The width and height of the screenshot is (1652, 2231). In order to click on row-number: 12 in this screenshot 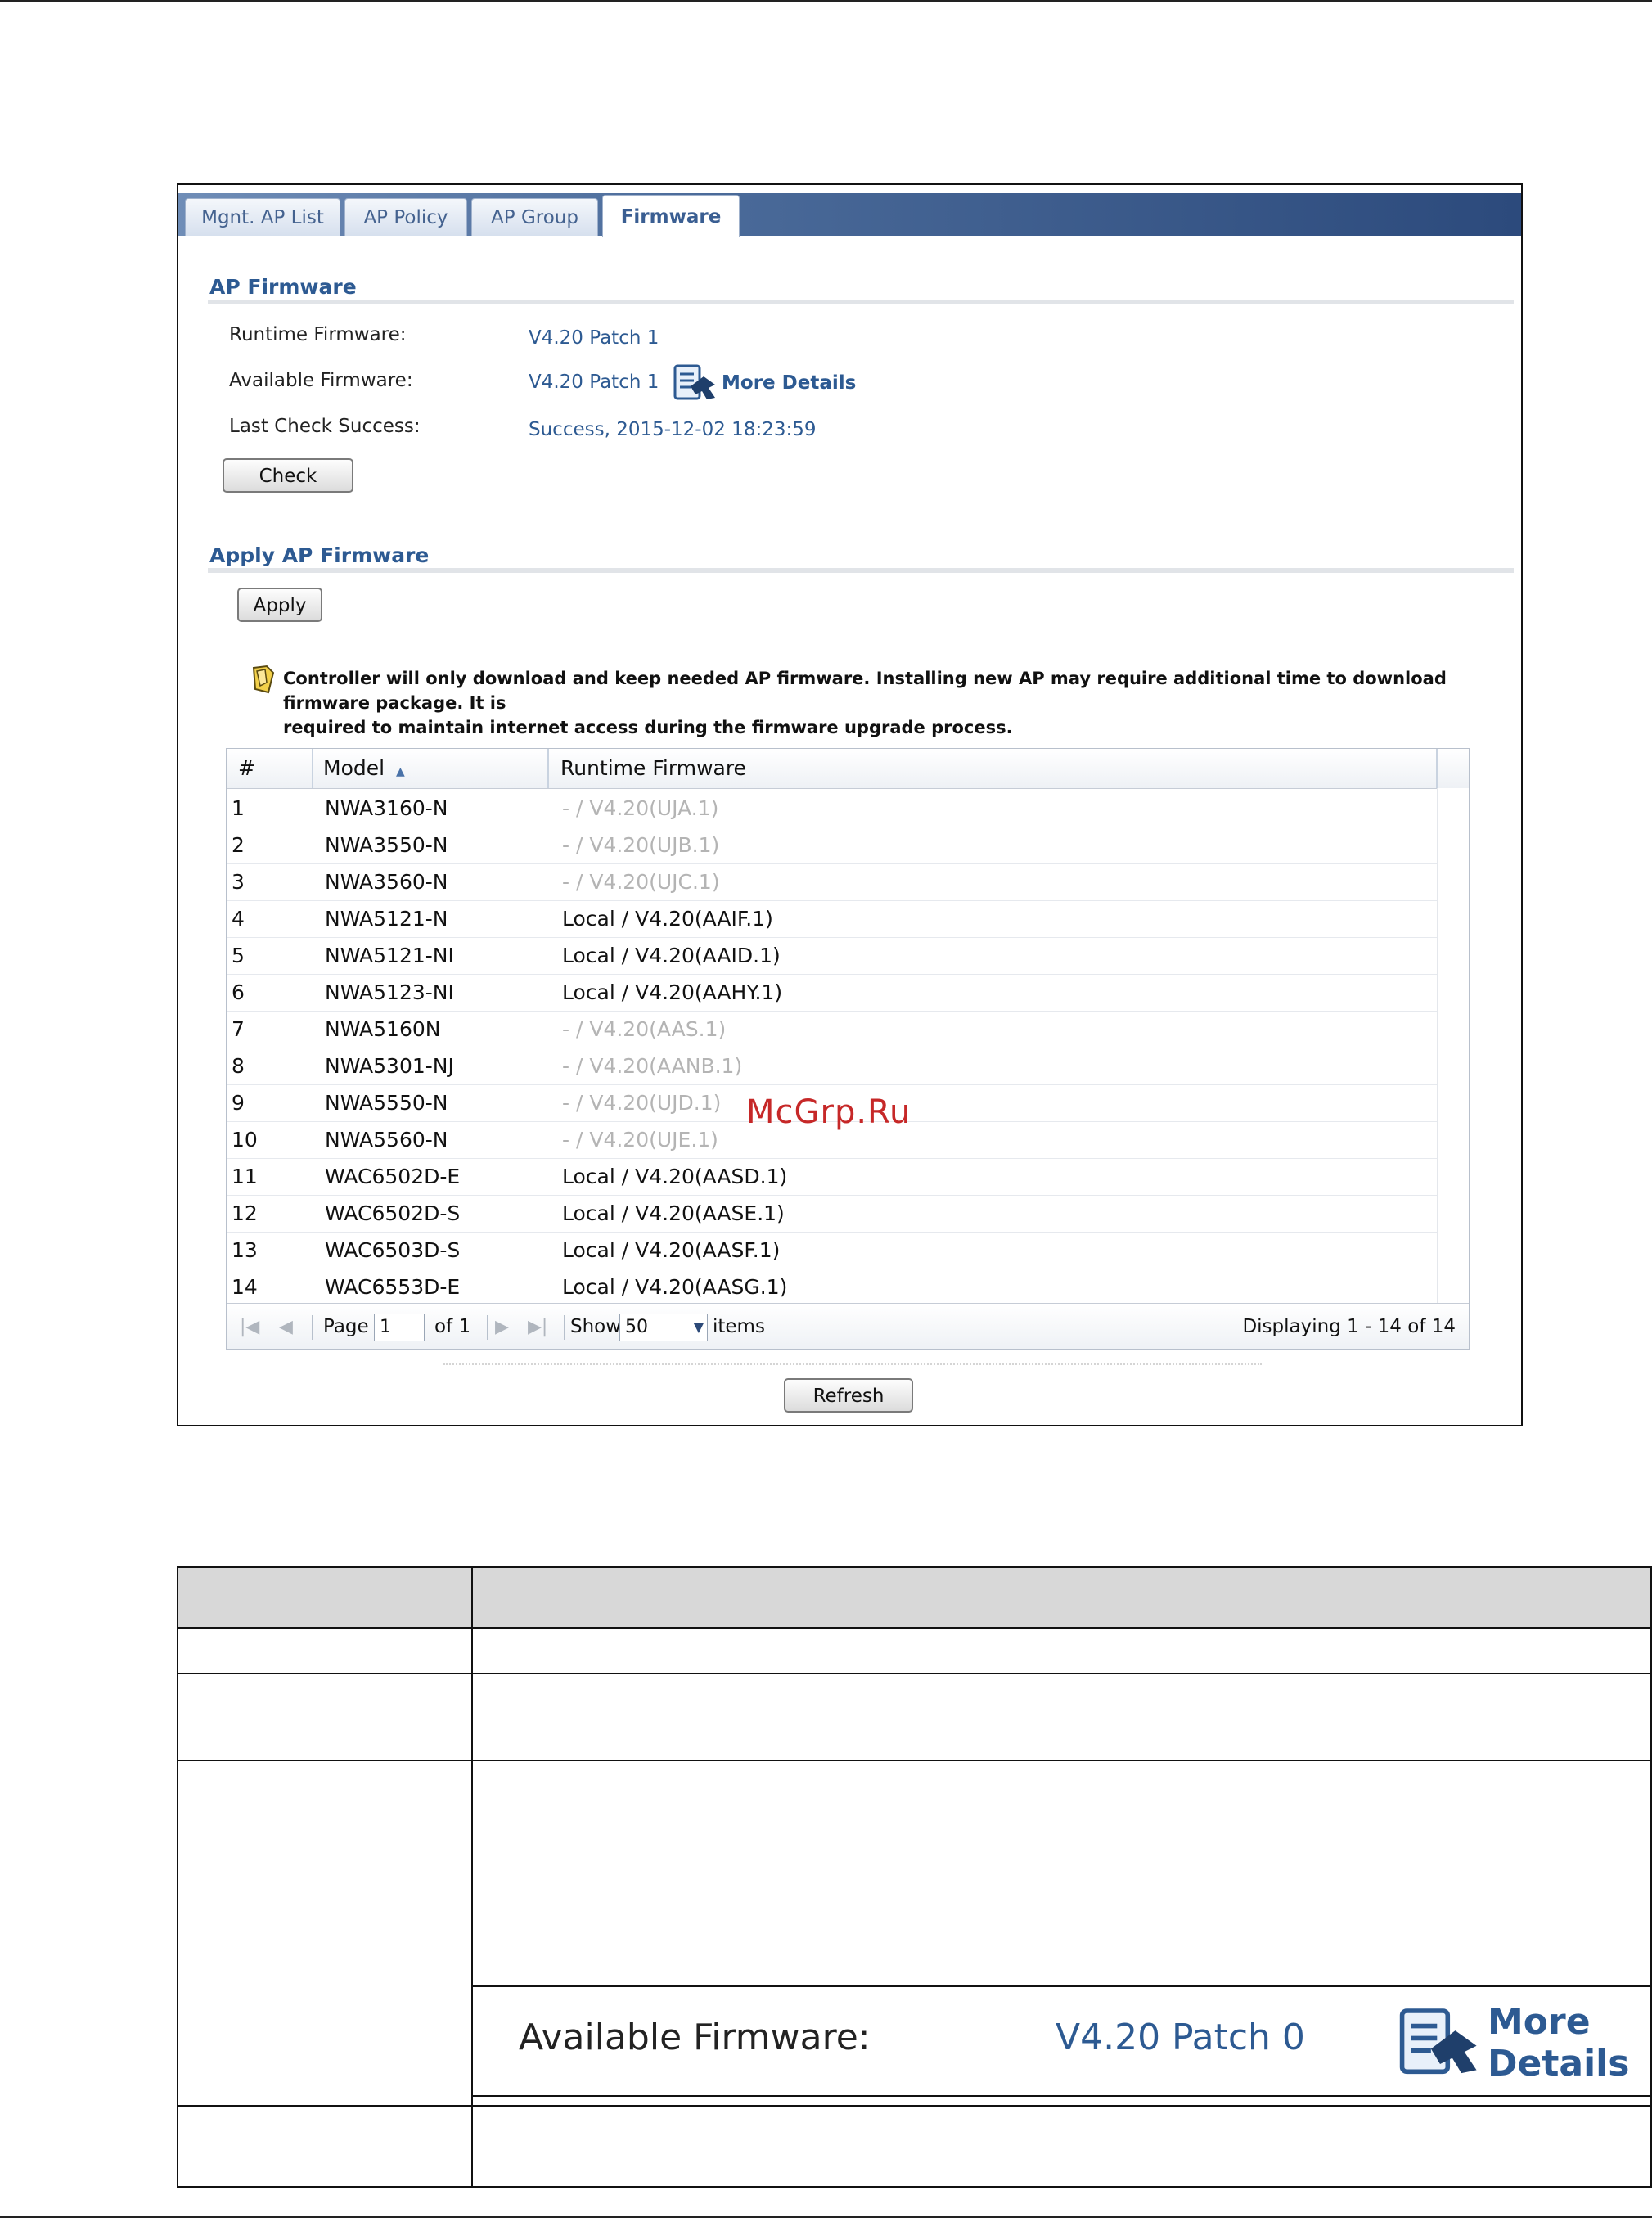, I will do `click(245, 1213)`.